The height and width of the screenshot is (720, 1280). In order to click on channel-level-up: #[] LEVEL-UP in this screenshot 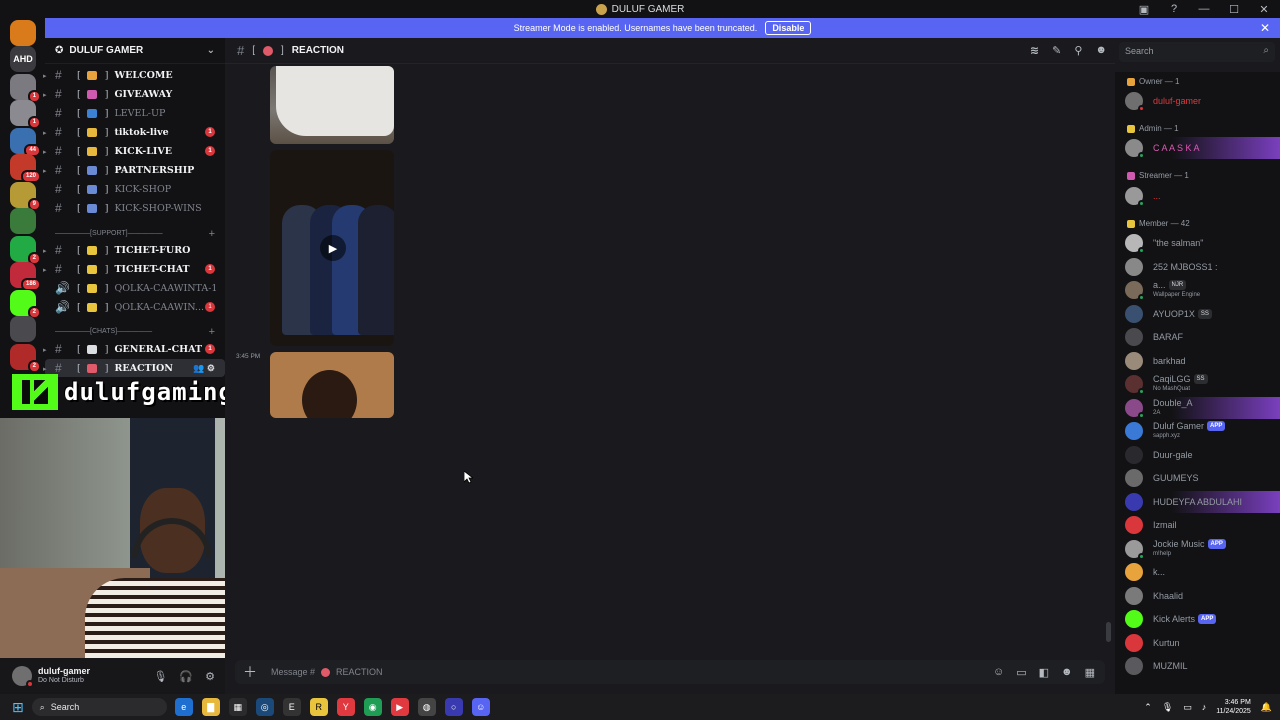, I will do `click(135, 113)`.